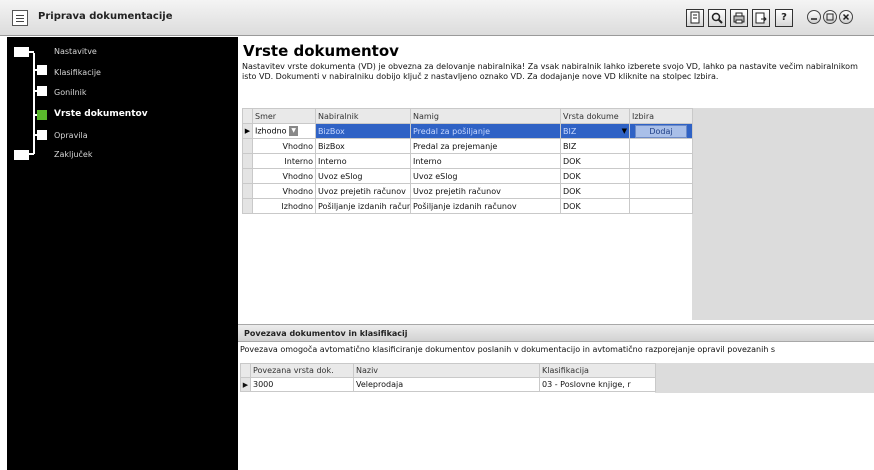 This screenshot has height=470, width=874. Describe the element at coordinates (271, 131) in the screenshot. I see `smer-value: Izhodno` at that location.